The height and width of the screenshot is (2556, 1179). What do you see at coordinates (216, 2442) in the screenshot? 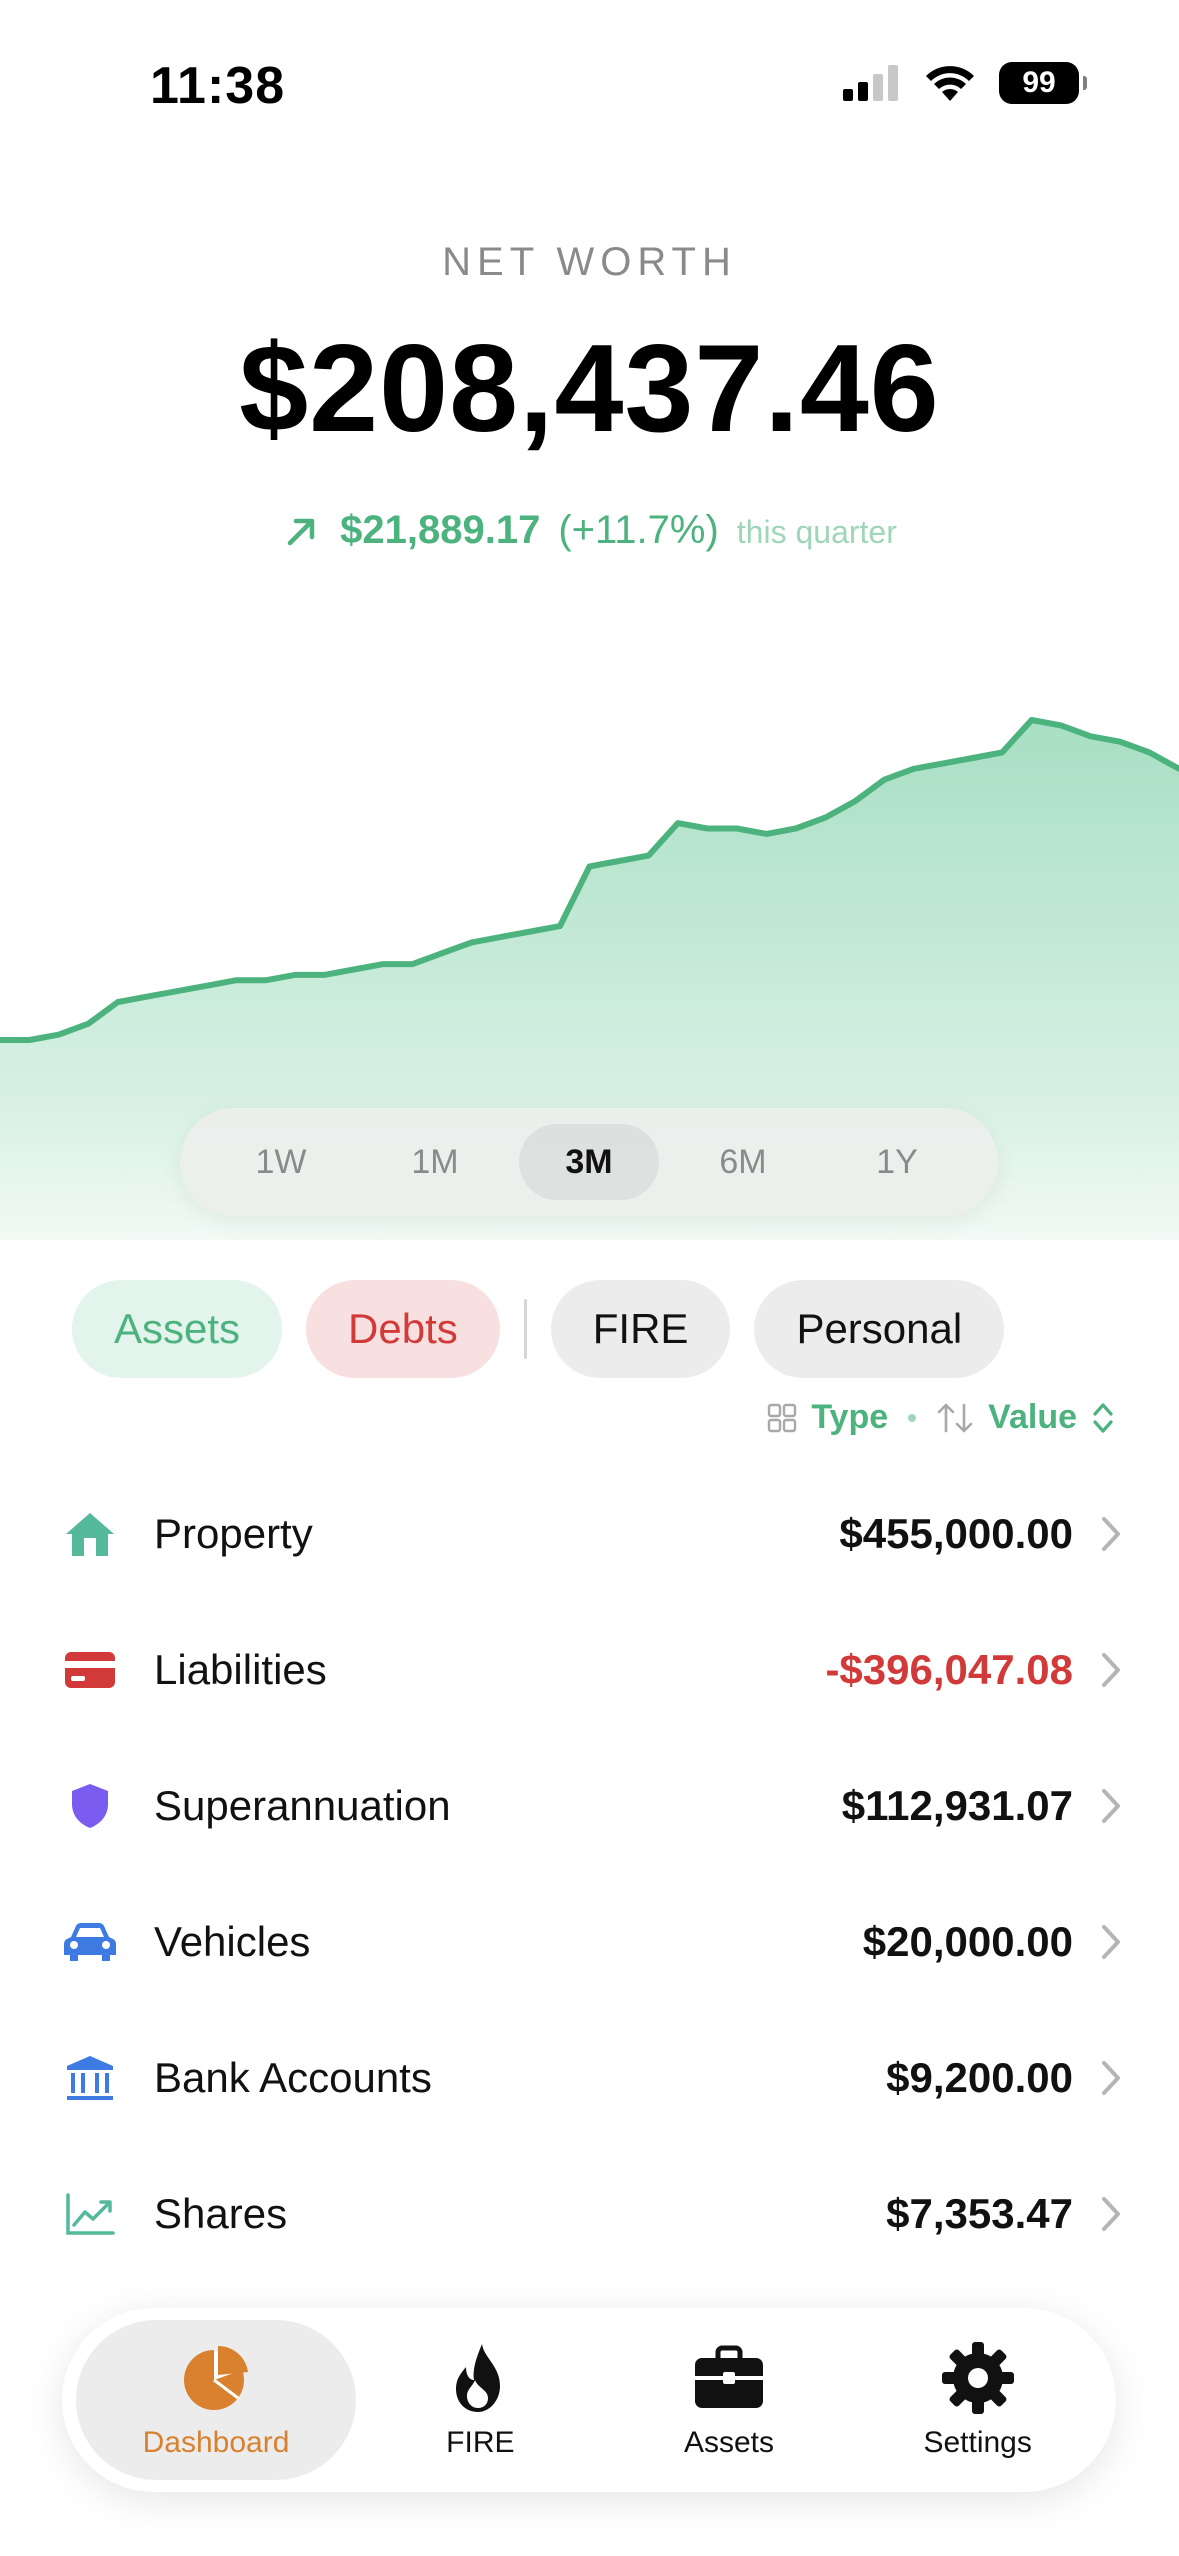
I see `tab-label: Dashboard` at bounding box center [216, 2442].